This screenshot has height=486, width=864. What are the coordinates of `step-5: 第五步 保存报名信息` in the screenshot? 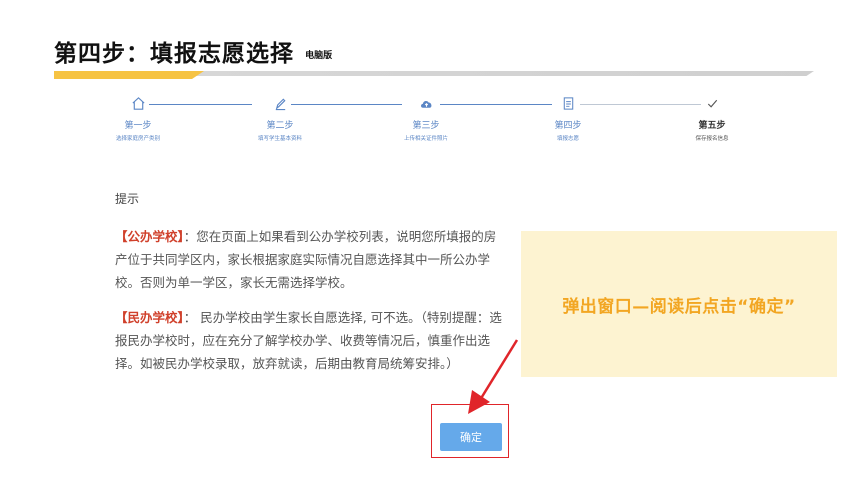 It's located at (712, 117).